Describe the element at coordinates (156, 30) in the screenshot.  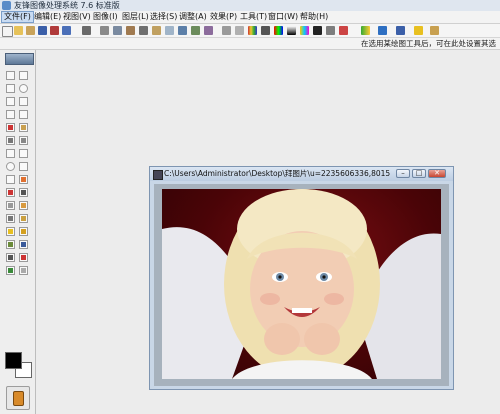
I see `crop-icon` at that location.